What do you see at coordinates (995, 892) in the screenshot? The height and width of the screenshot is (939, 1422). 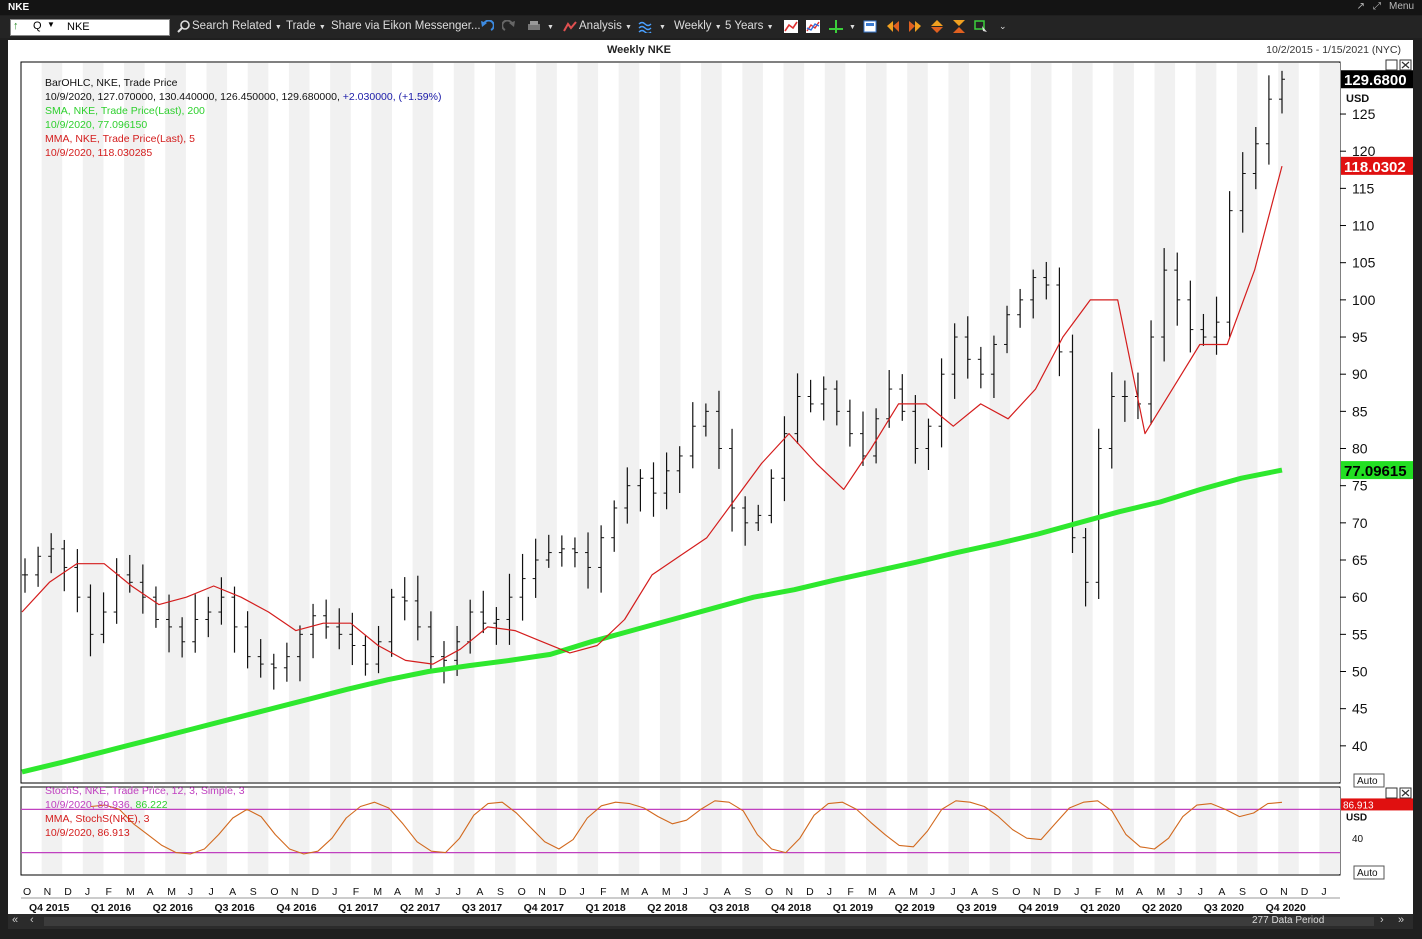 I see `month-tick-label: S` at bounding box center [995, 892].